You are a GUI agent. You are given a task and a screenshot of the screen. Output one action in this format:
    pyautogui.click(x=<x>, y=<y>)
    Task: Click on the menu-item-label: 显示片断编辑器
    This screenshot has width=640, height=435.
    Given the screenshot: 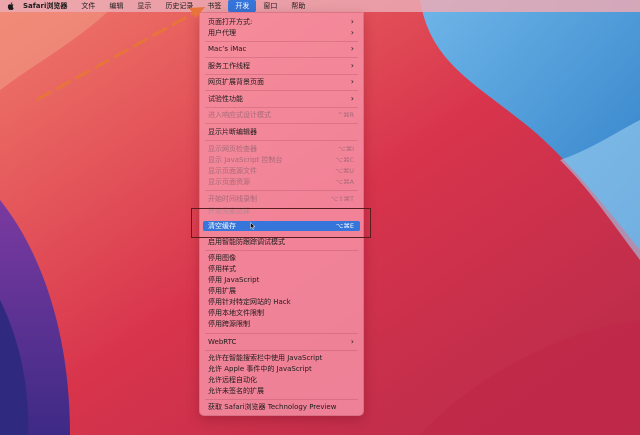 What is the action you would take?
    pyautogui.click(x=232, y=132)
    